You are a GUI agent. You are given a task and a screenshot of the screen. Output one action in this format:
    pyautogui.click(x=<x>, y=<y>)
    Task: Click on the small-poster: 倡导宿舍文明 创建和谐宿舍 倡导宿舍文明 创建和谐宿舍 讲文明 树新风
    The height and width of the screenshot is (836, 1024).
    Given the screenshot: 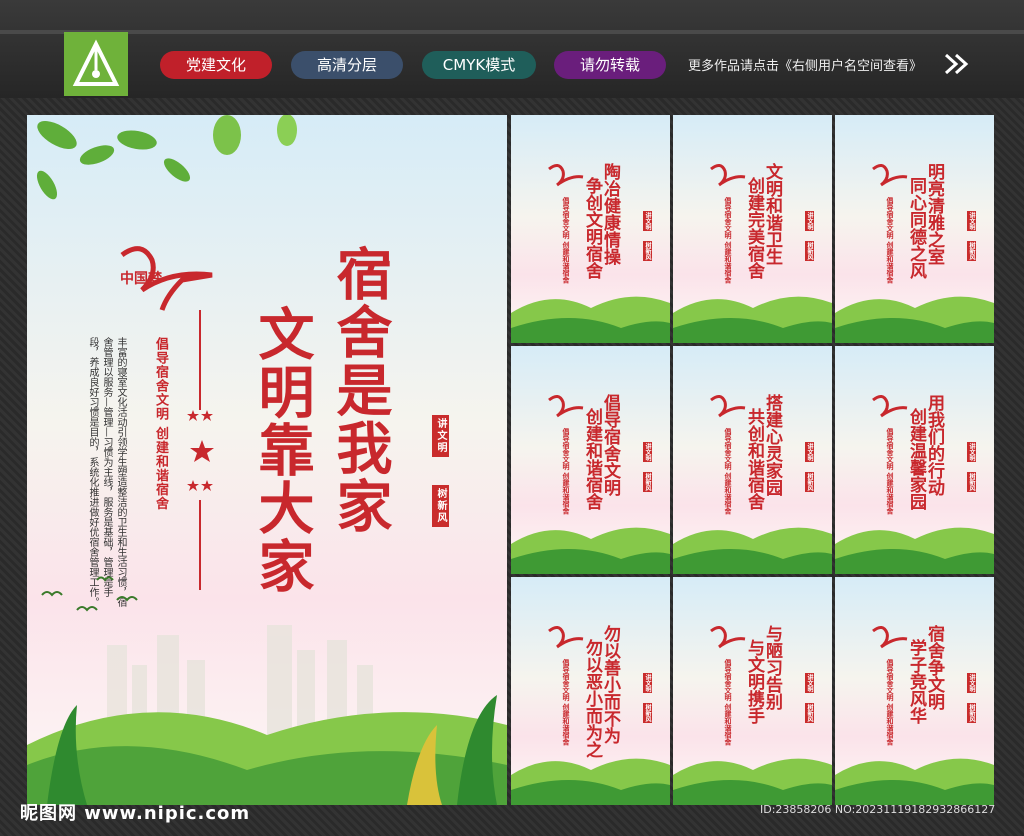 What is the action you would take?
    pyautogui.click(x=590, y=460)
    